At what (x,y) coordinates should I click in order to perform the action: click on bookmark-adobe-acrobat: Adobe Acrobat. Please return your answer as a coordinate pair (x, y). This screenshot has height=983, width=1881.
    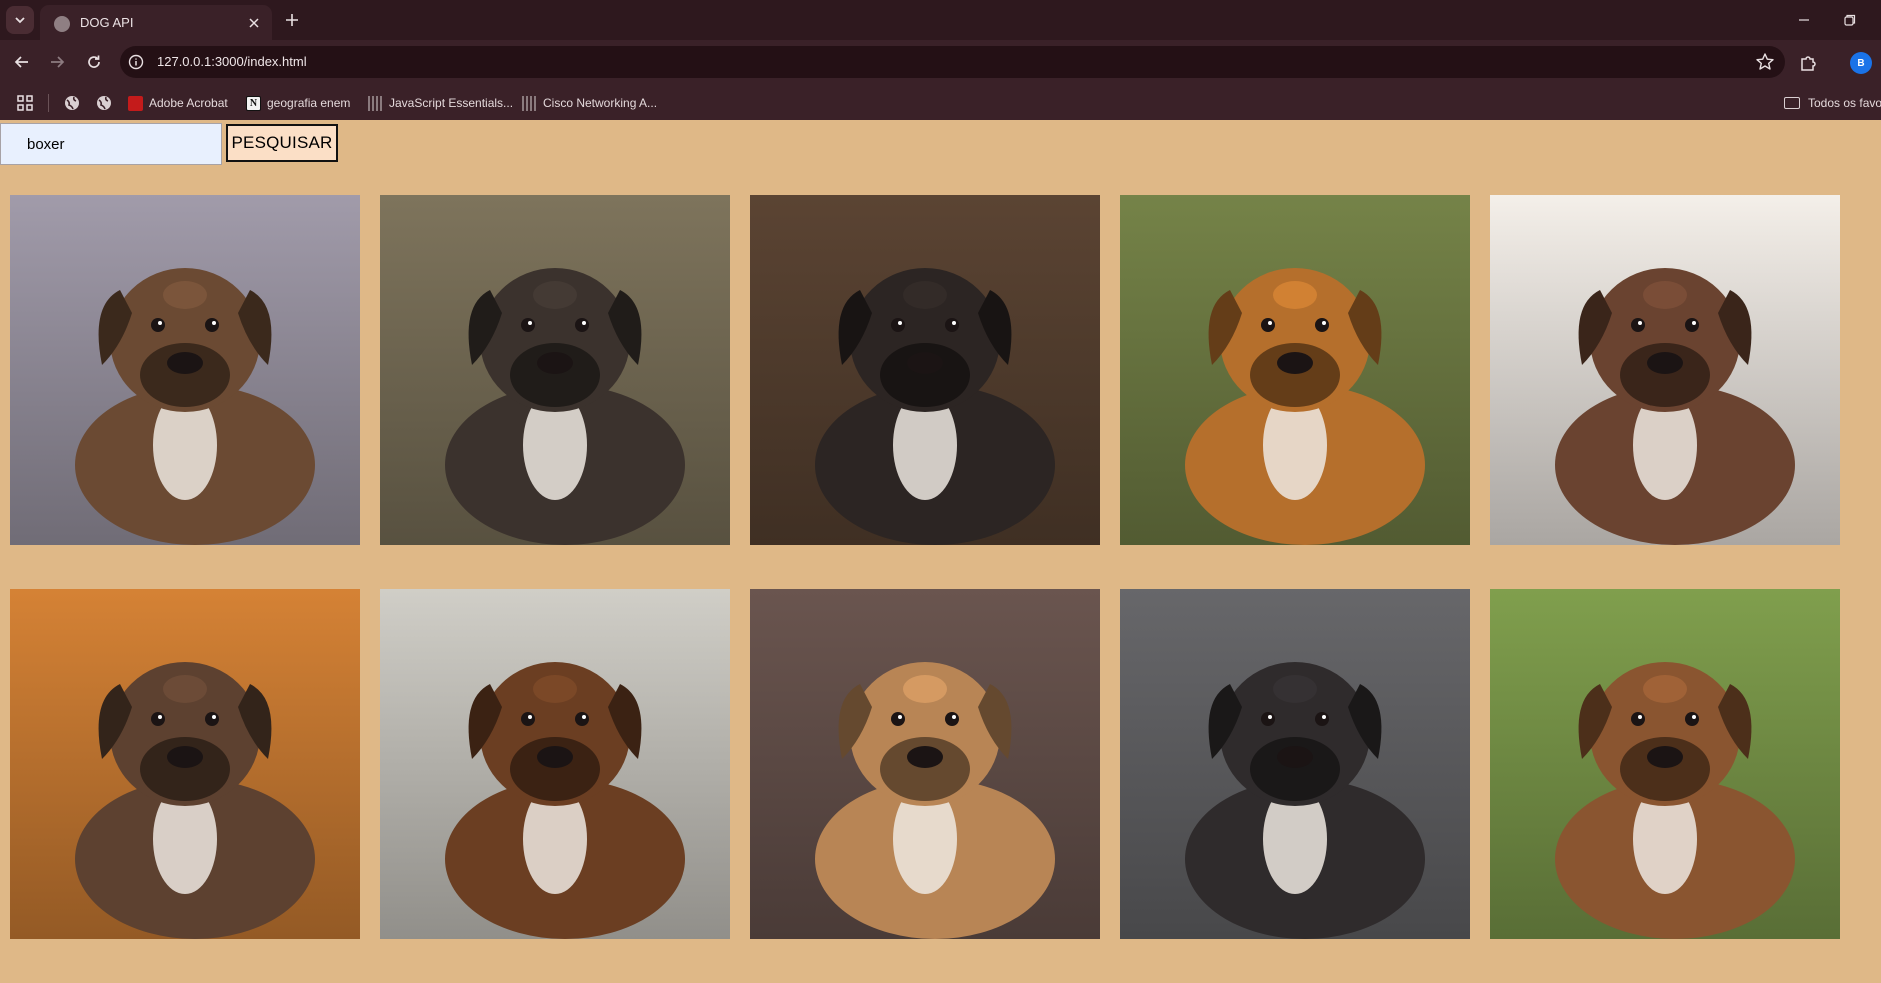
    Looking at the image, I should click on (178, 103).